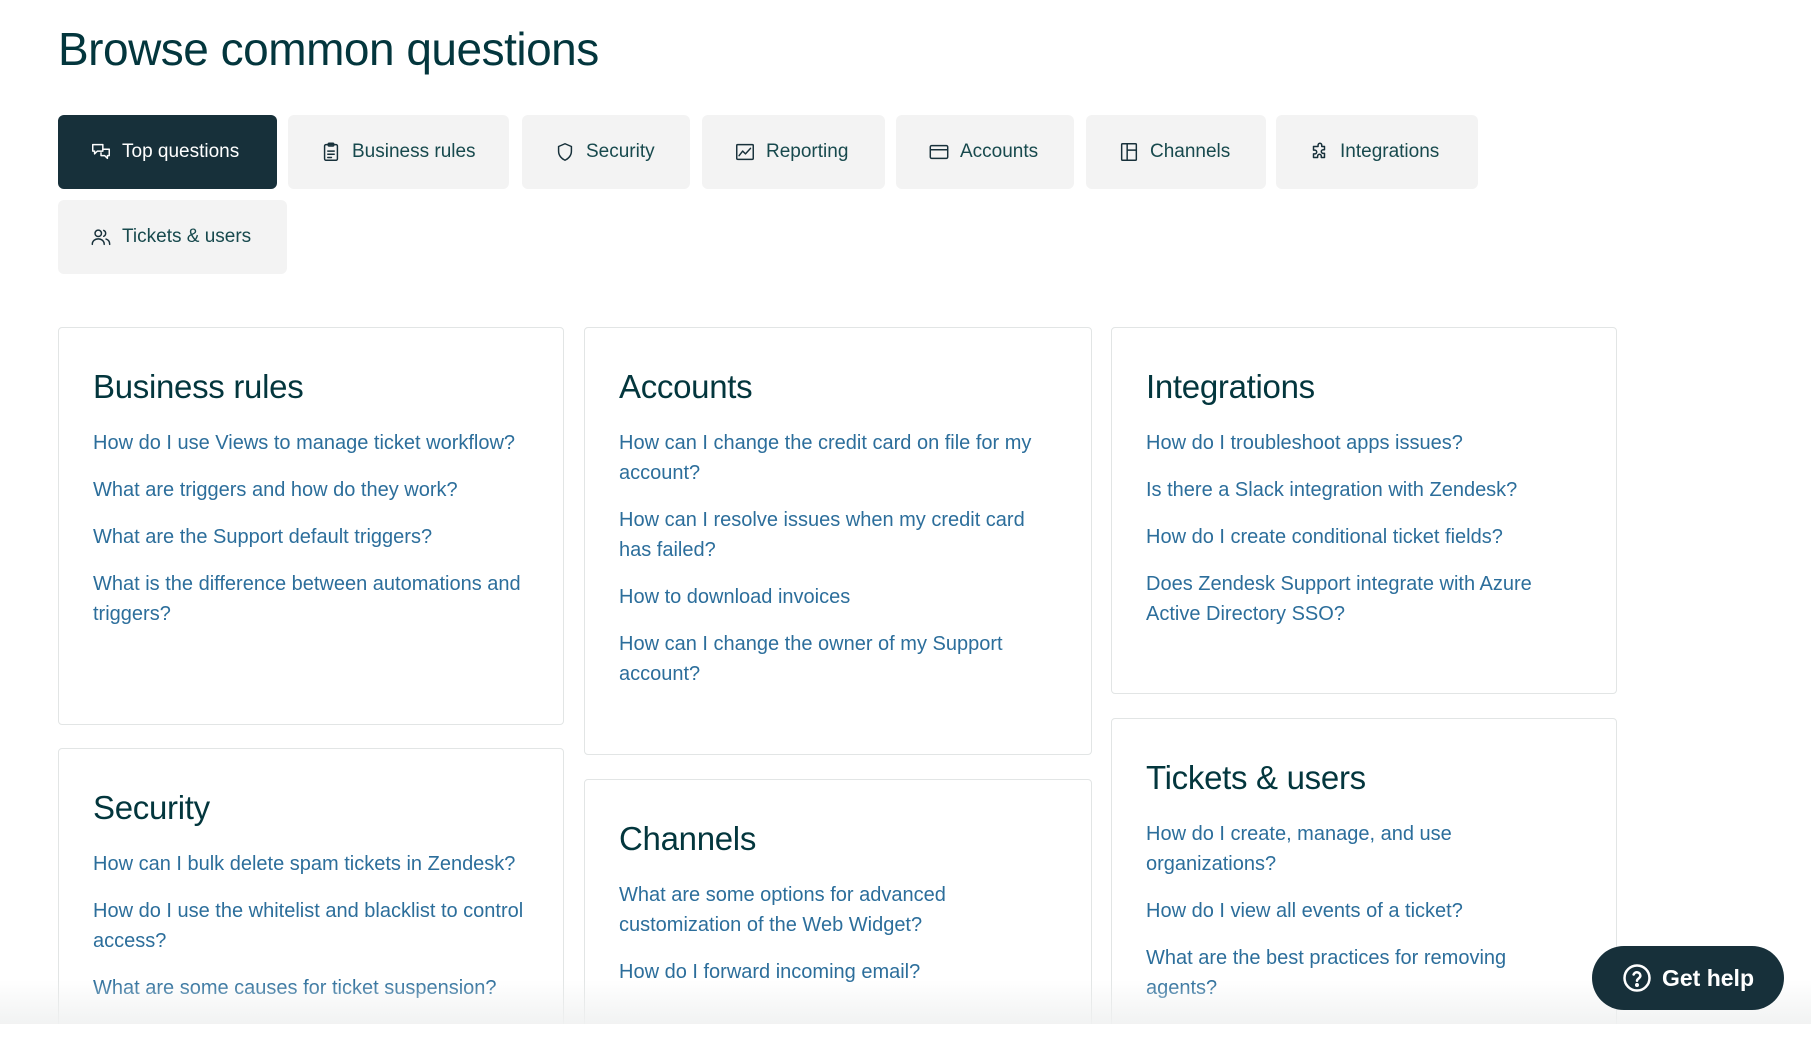  Describe the element at coordinates (620, 151) in the screenshot. I see `tab-label: Security` at that location.